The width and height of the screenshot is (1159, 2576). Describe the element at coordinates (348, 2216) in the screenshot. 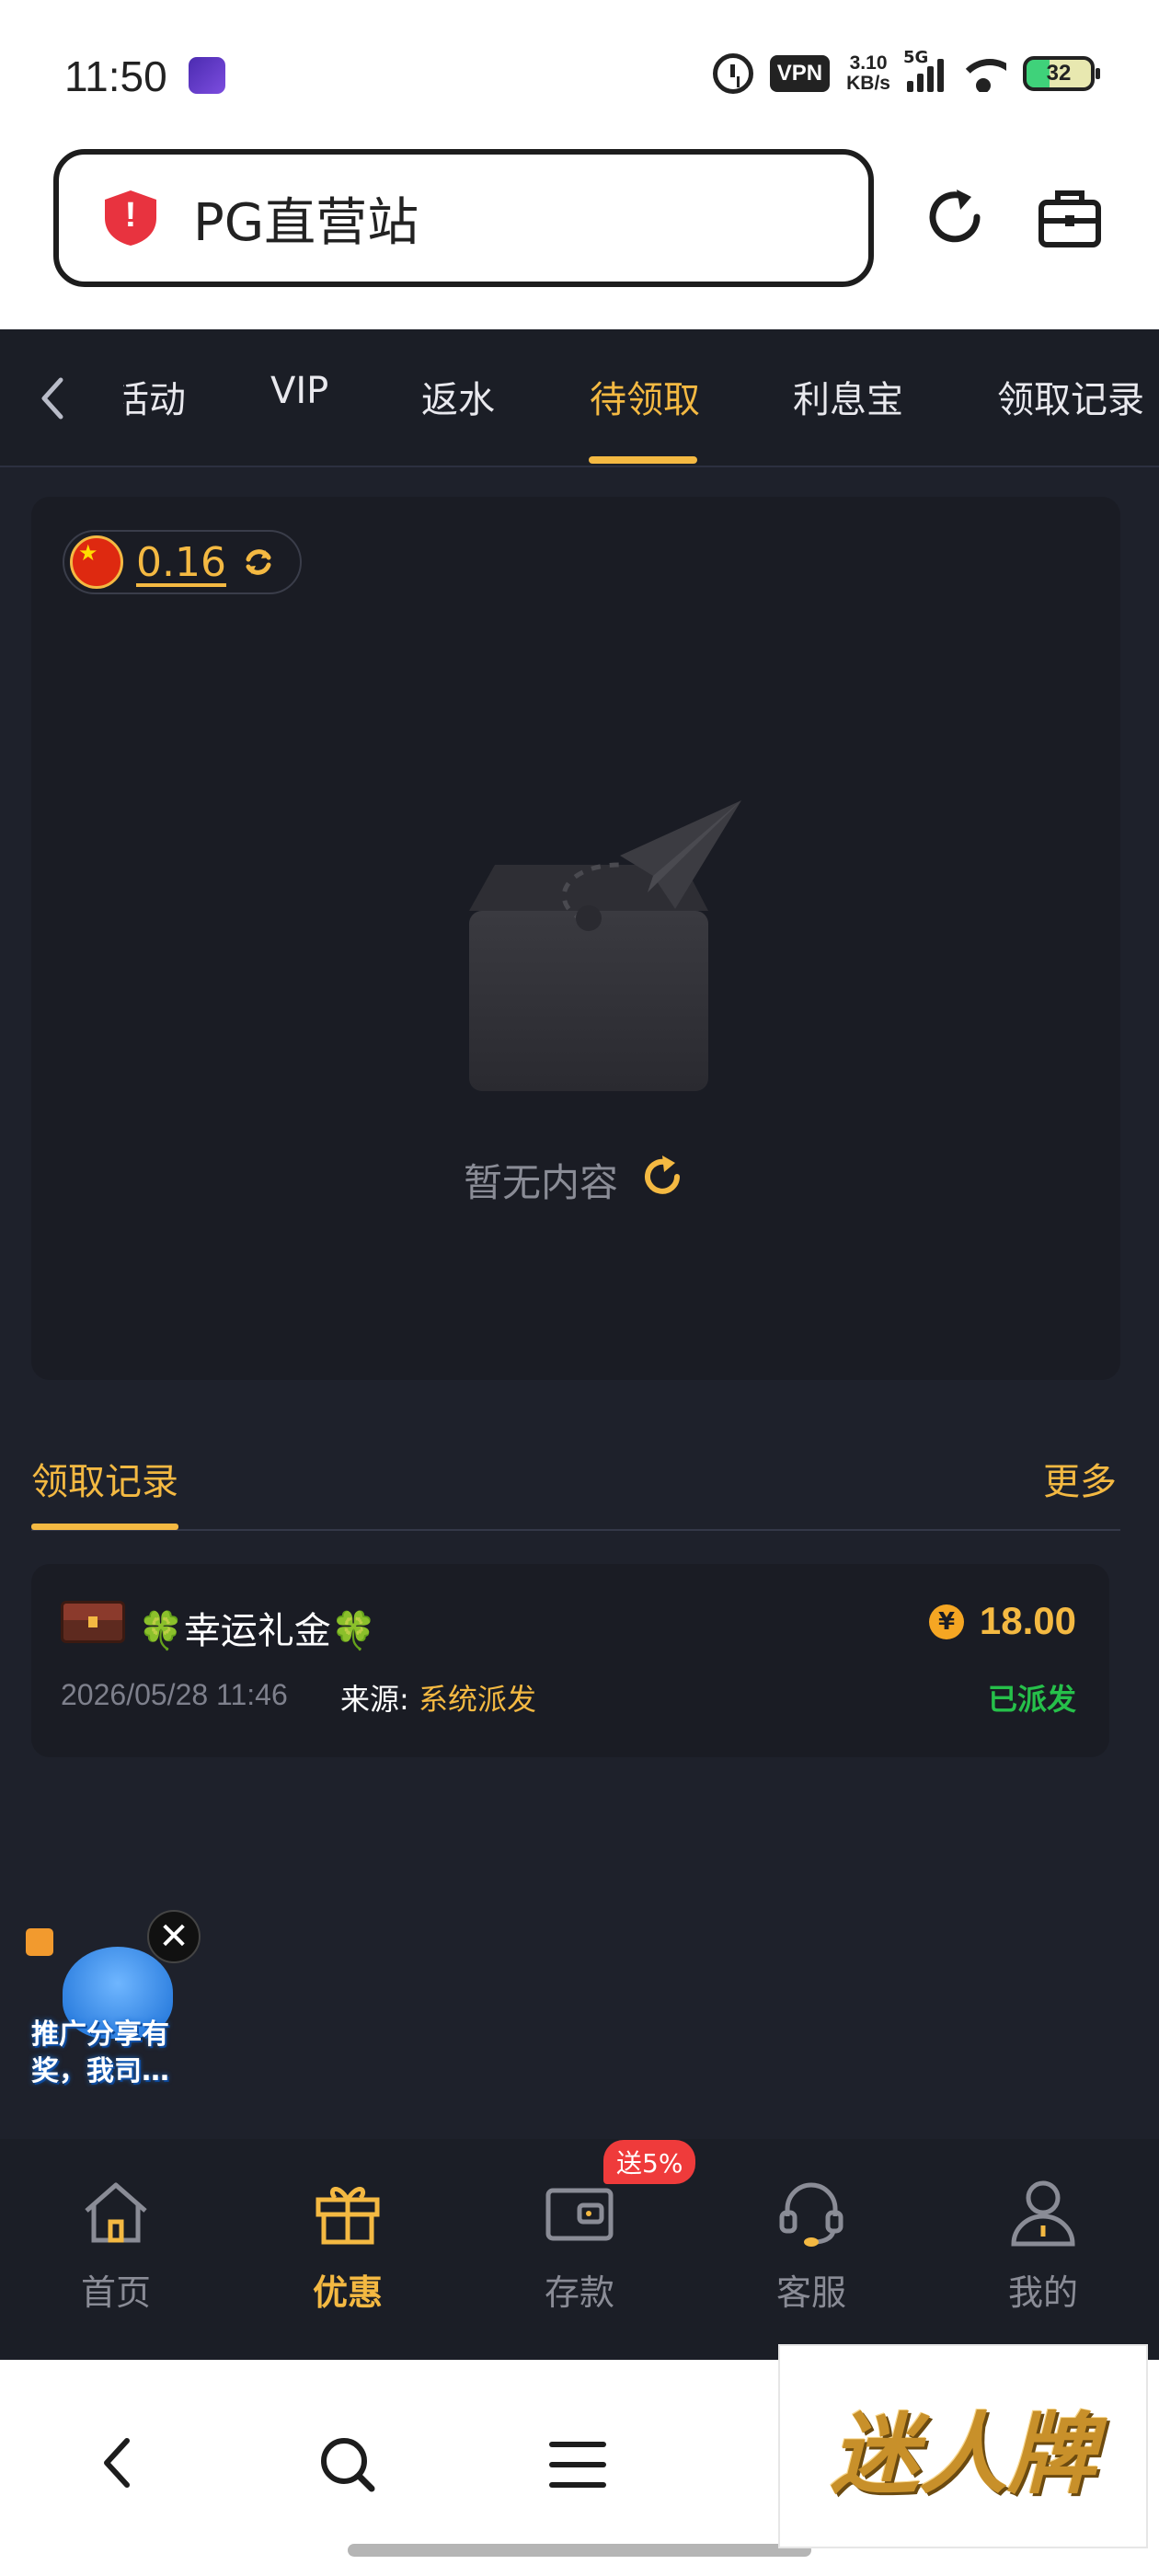

I see `gift-box-icon` at that location.